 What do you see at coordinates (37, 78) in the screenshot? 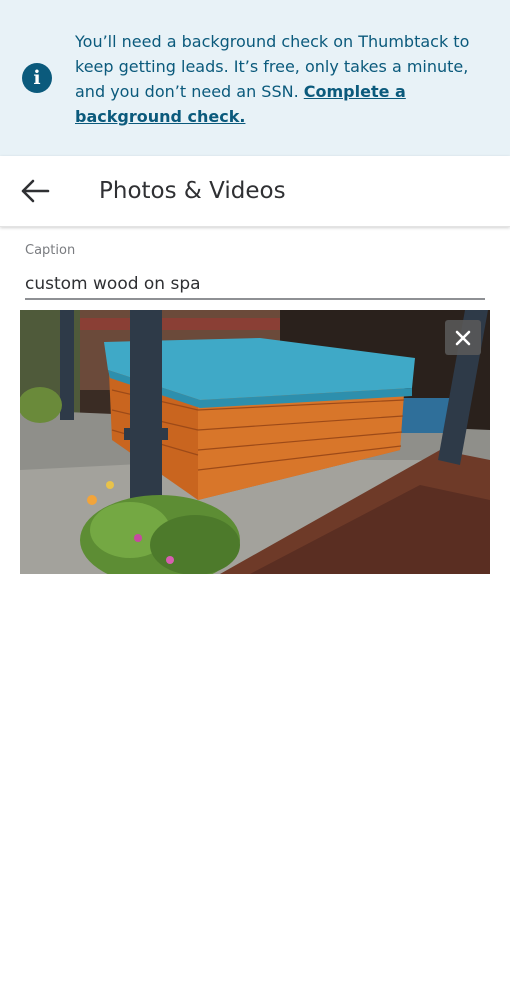
I see `info-icon: i` at bounding box center [37, 78].